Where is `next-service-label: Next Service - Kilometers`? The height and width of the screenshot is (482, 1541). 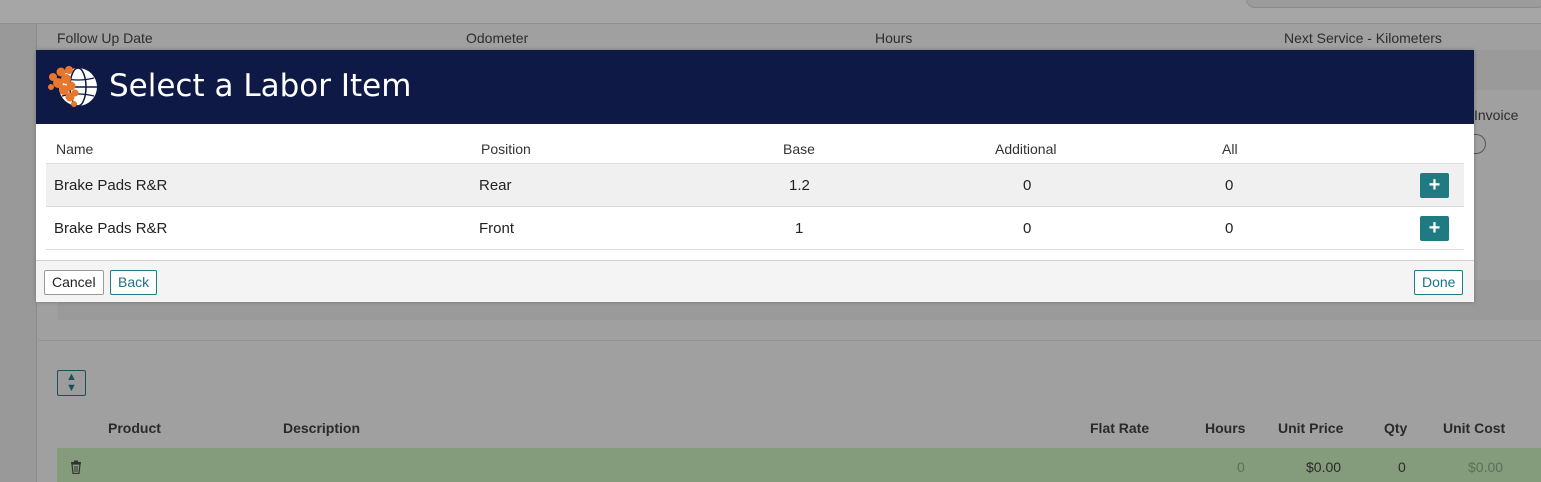 next-service-label: Next Service - Kilometers is located at coordinates (1363, 38).